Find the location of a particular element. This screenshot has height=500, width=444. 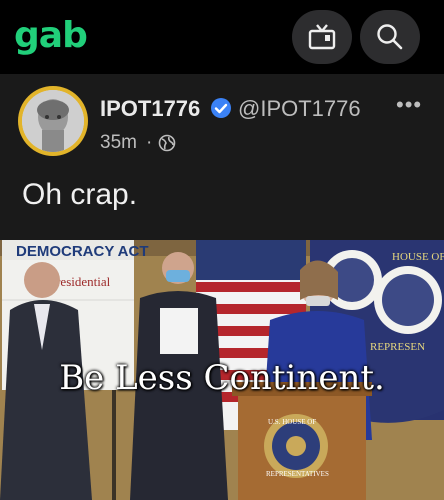

image-caption: Be Less Continent. is located at coordinates (222, 378).